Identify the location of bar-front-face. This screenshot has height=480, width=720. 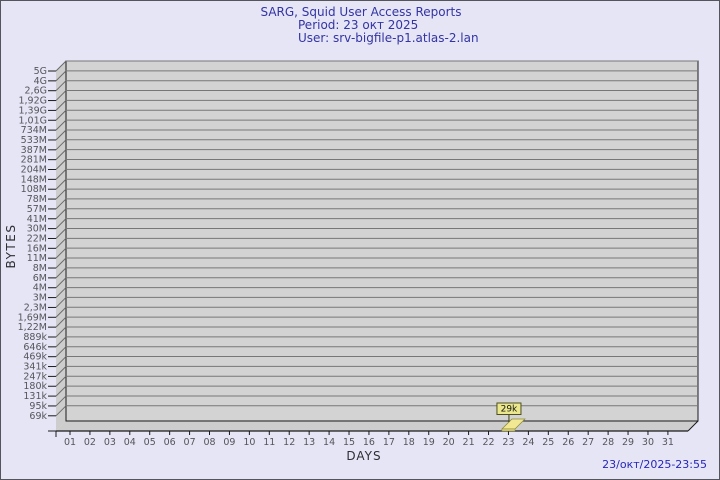
(508, 430).